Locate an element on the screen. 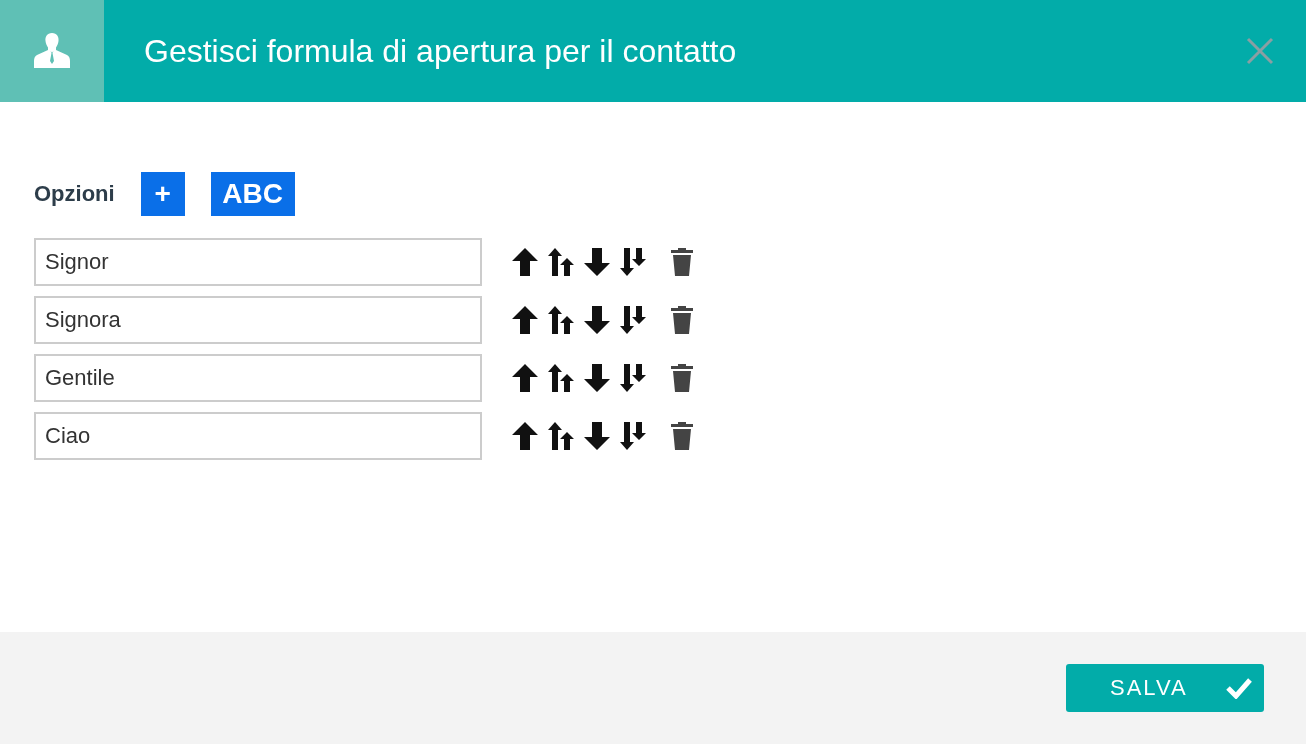 Image resolution: width=1306 pixels, height=744 pixels. check-icon is located at coordinates (1239, 688).